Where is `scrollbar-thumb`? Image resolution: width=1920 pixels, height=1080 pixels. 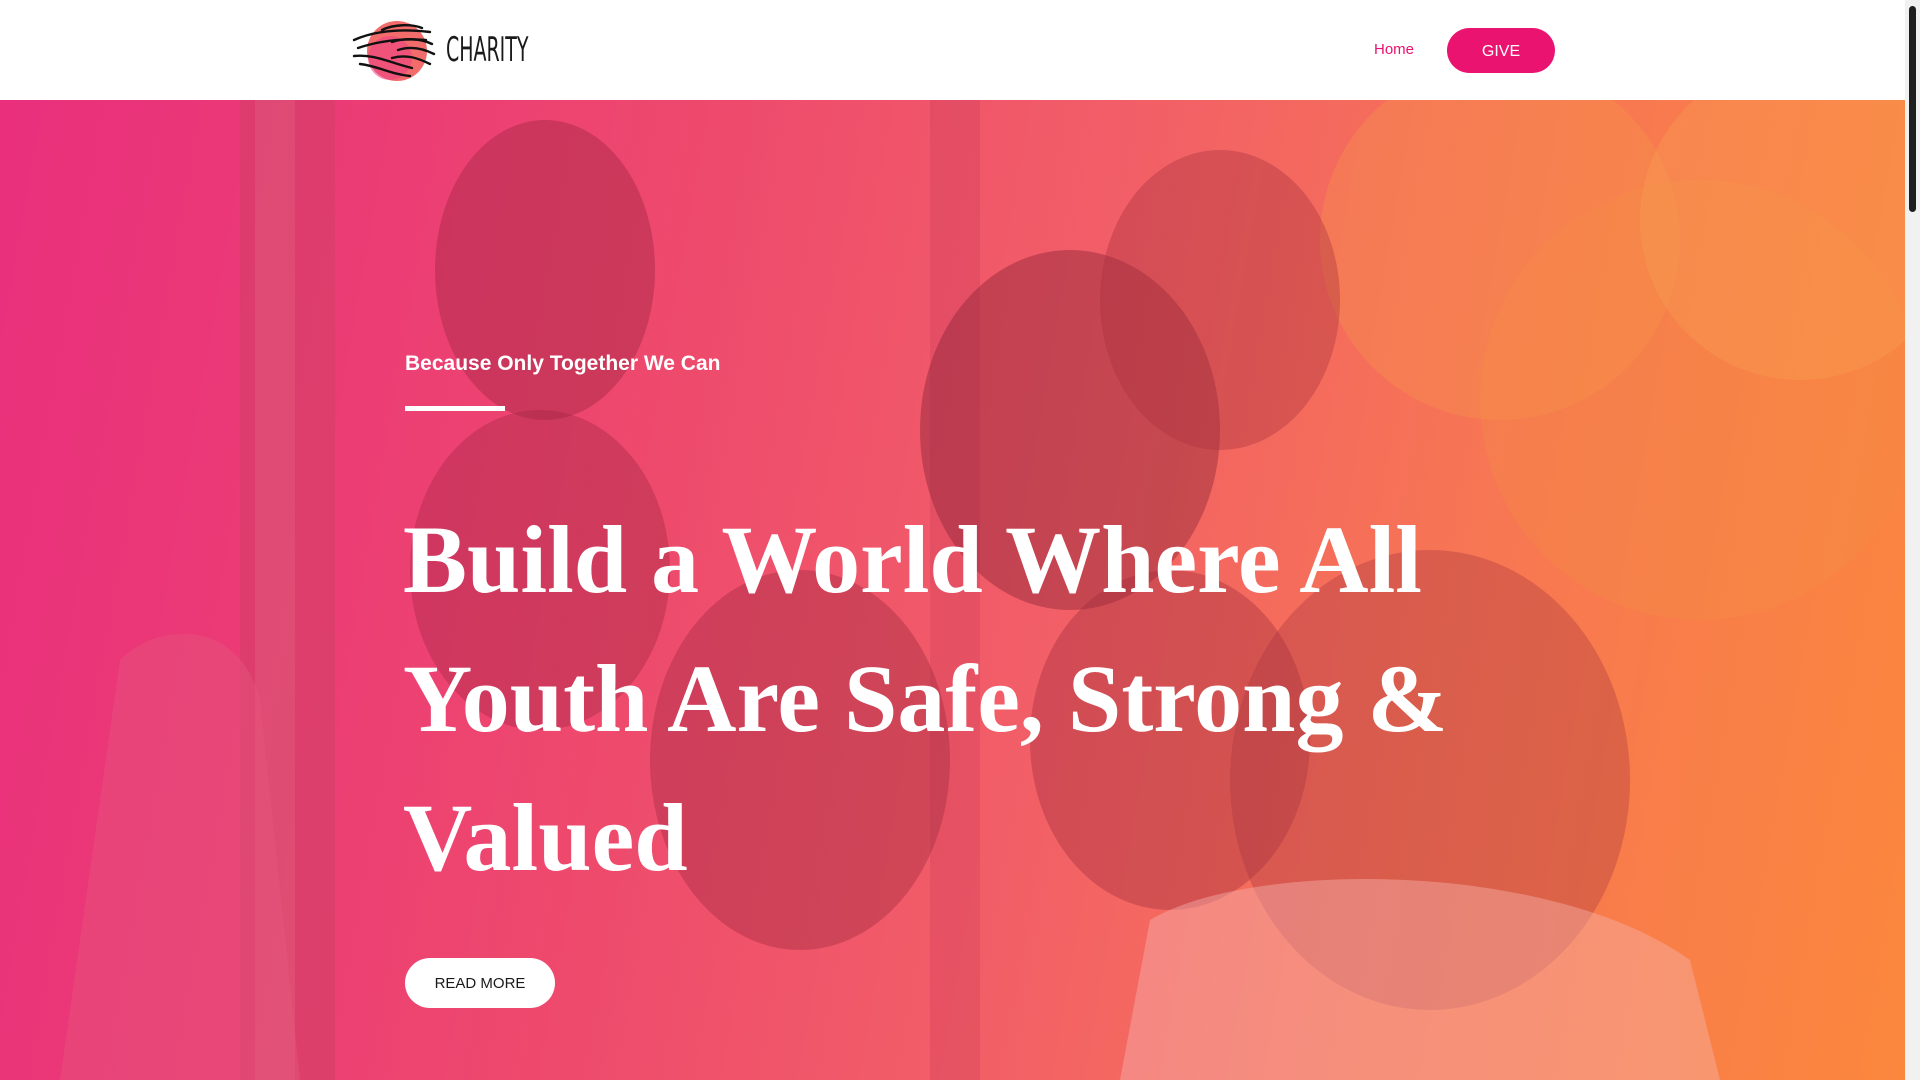
scrollbar-thumb is located at coordinates (1912, 109).